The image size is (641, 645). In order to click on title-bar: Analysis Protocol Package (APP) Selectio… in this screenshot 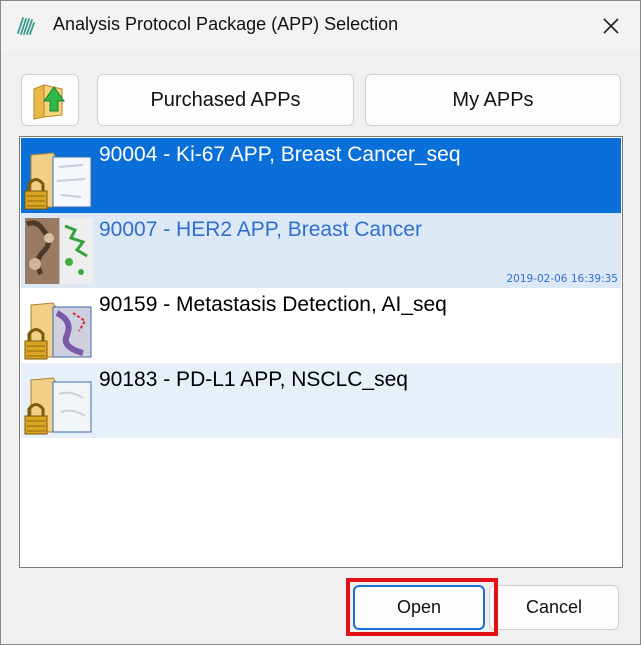, I will do `click(320, 26)`.